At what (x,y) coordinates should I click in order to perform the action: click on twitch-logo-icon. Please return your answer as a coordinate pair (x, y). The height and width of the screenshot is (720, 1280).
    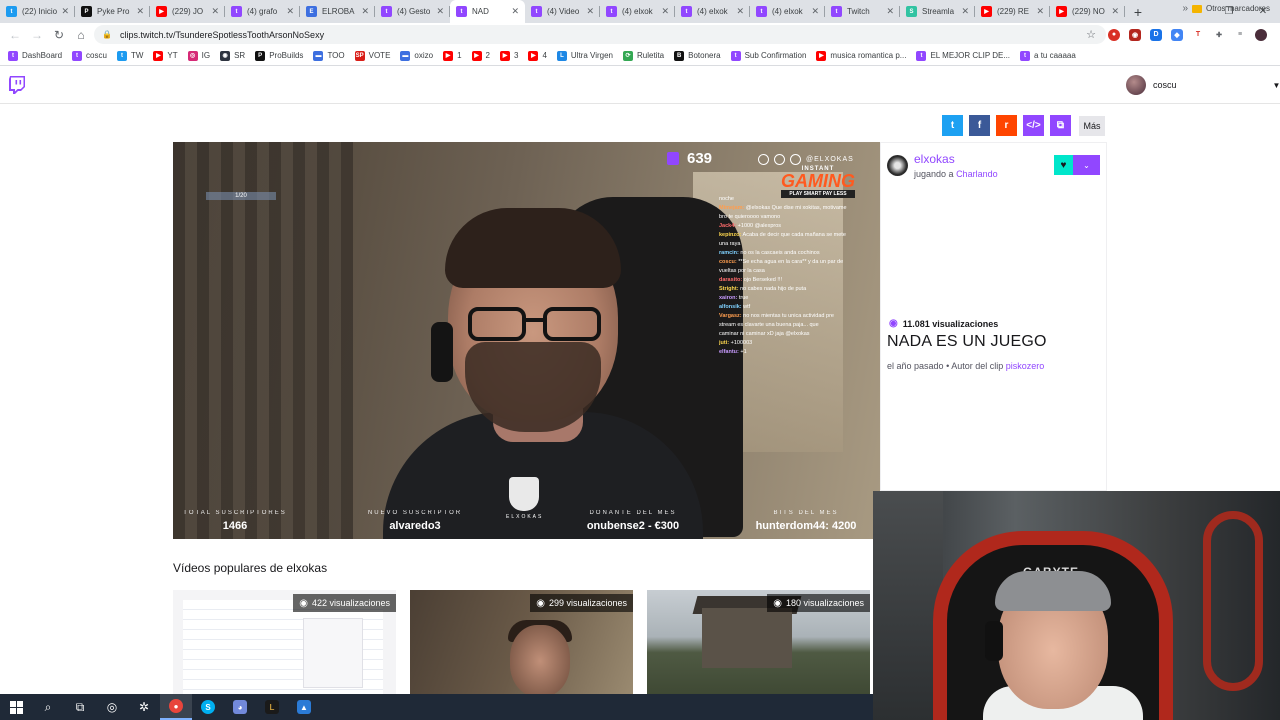
    Looking at the image, I should click on (17, 85).